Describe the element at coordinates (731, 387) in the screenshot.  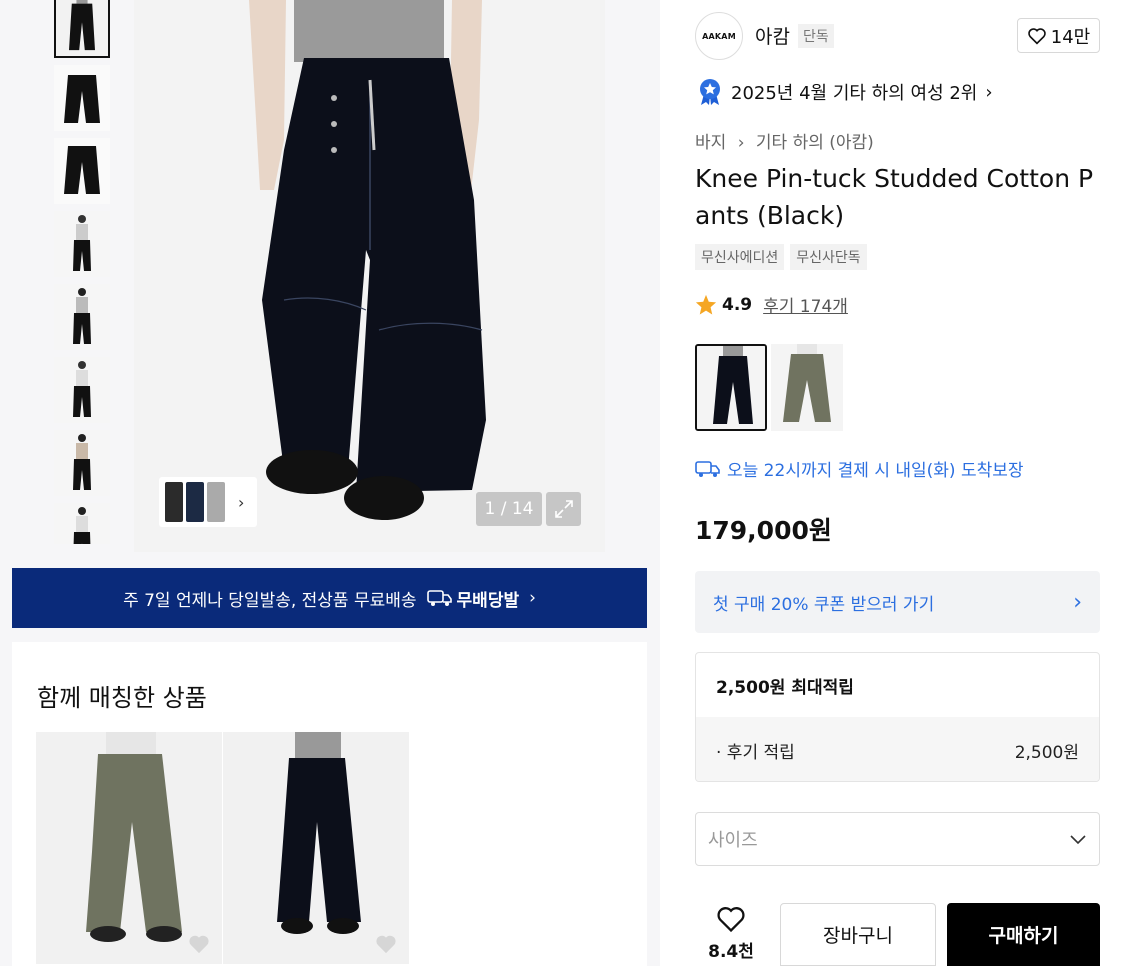
I see `color-option-black` at that location.